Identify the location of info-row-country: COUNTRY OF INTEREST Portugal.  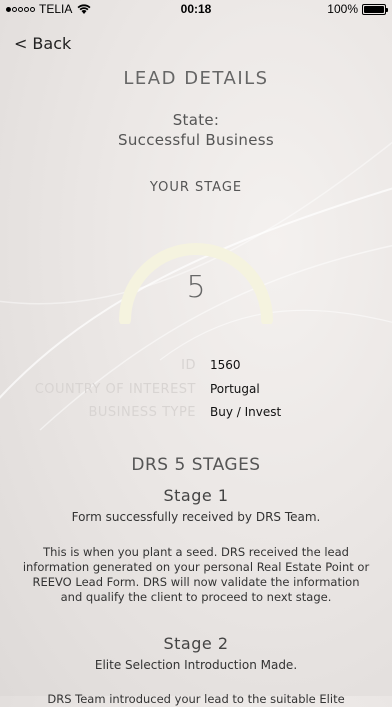
(196, 392).